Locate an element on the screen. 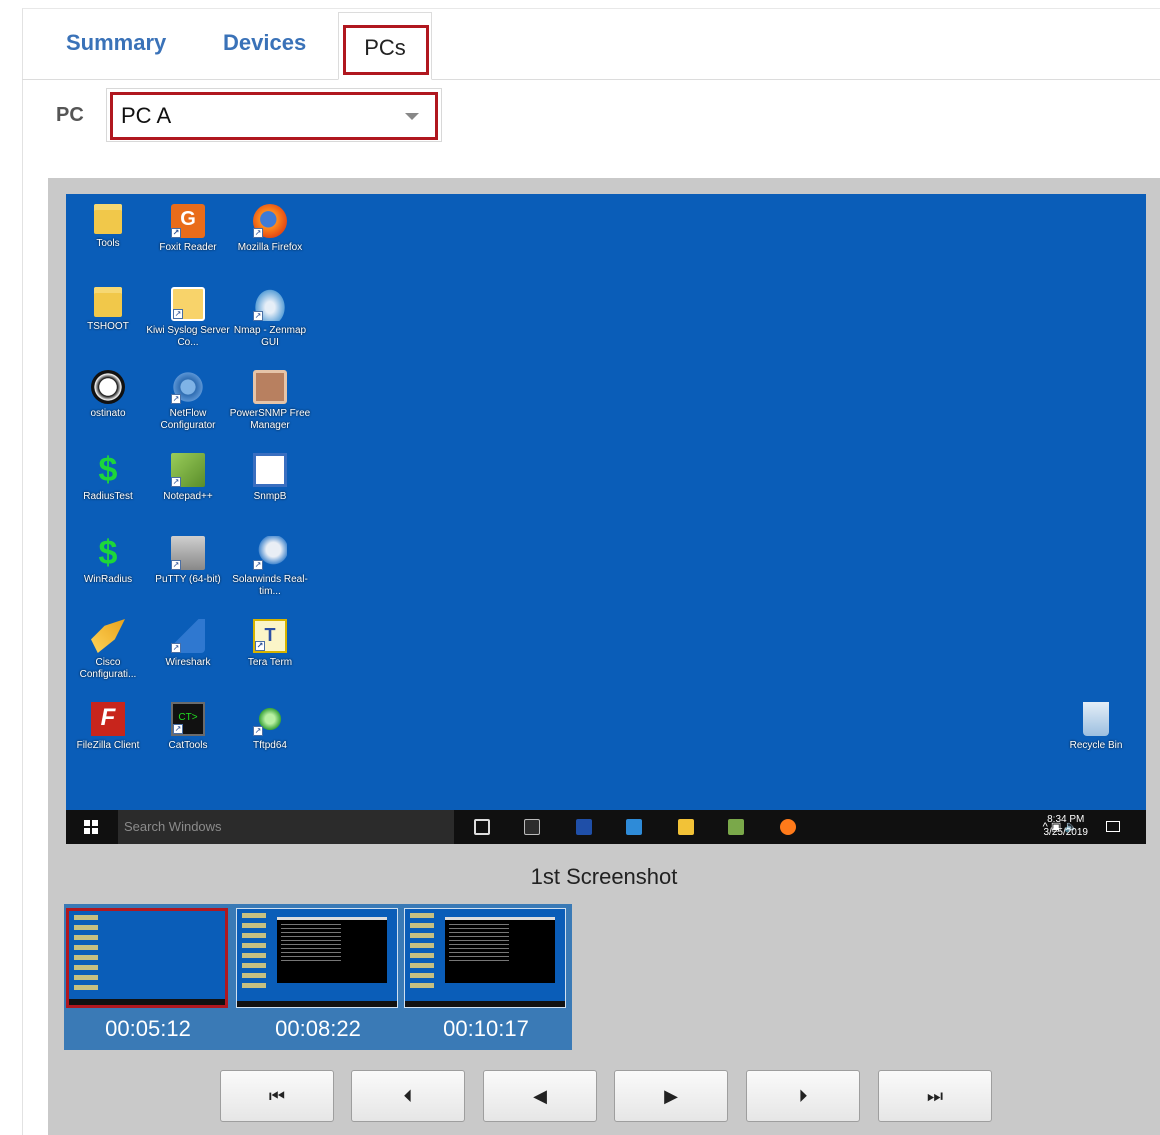 Image resolution: width=1160 pixels, height=1135 pixels. tab-pcs-label: PCs is located at coordinates (385, 47).